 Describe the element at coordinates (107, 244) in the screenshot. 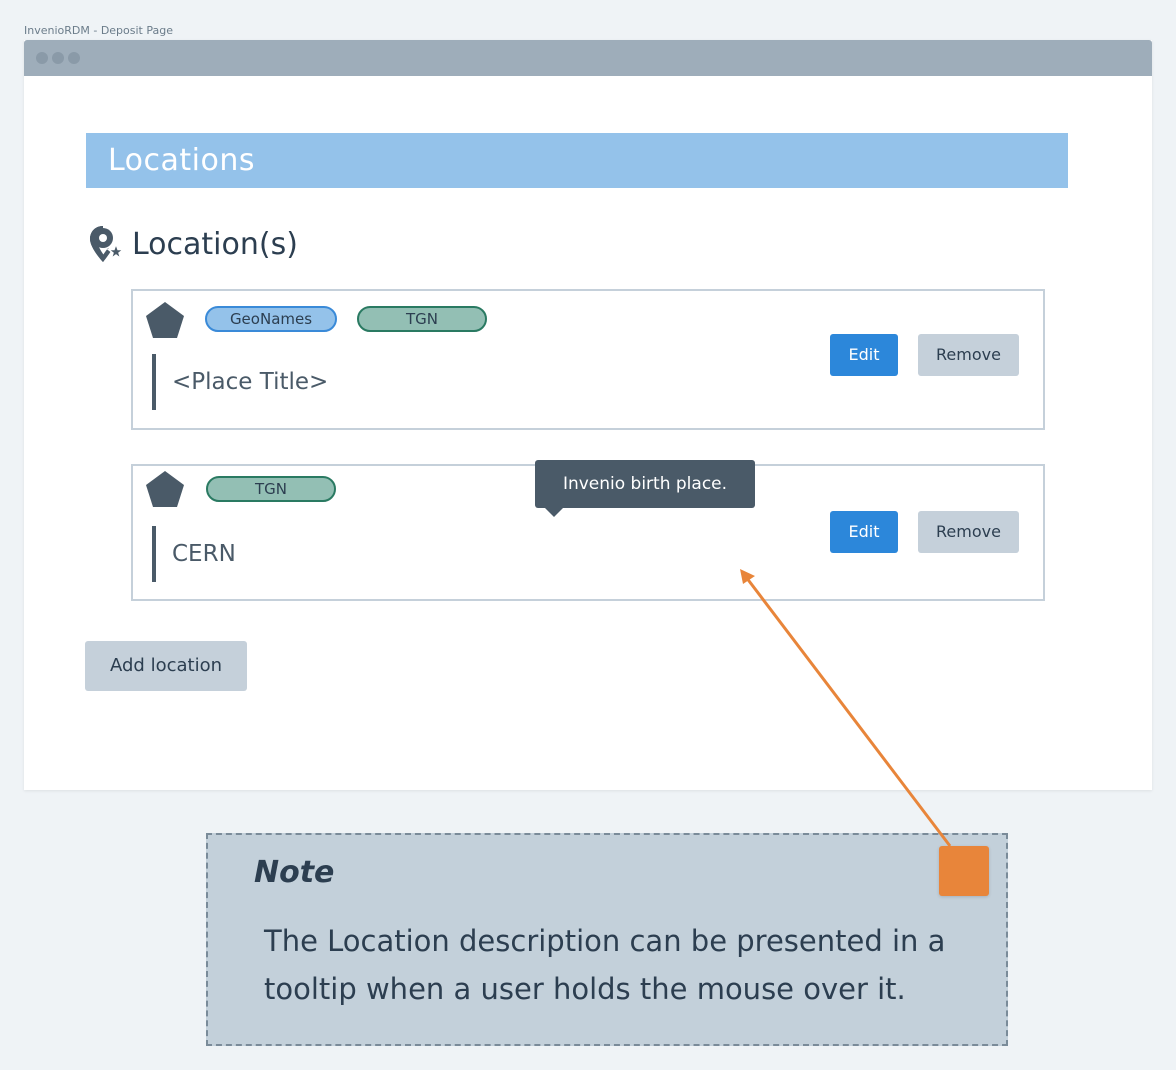

I see `map-pin-star-icon` at that location.